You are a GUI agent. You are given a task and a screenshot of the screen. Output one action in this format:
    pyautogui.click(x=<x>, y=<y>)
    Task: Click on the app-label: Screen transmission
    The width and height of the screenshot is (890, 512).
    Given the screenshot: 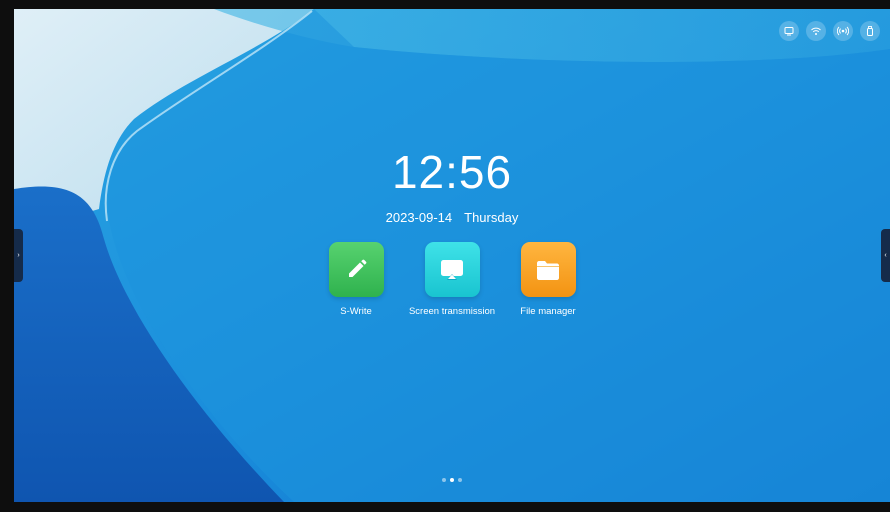 What is the action you would take?
    pyautogui.click(x=452, y=311)
    